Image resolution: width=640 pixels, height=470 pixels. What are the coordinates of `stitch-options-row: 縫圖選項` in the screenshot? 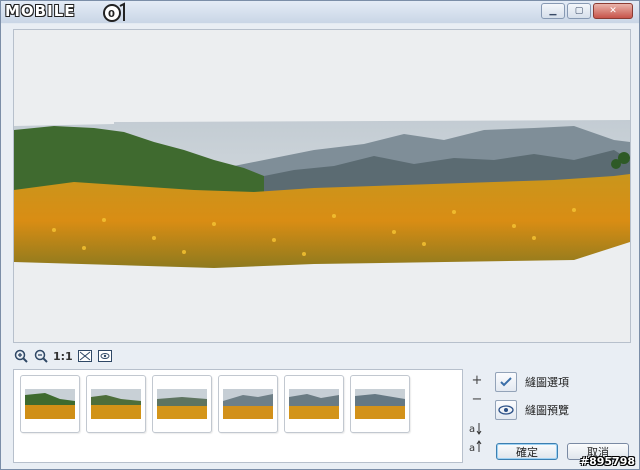 It's located at (532, 382).